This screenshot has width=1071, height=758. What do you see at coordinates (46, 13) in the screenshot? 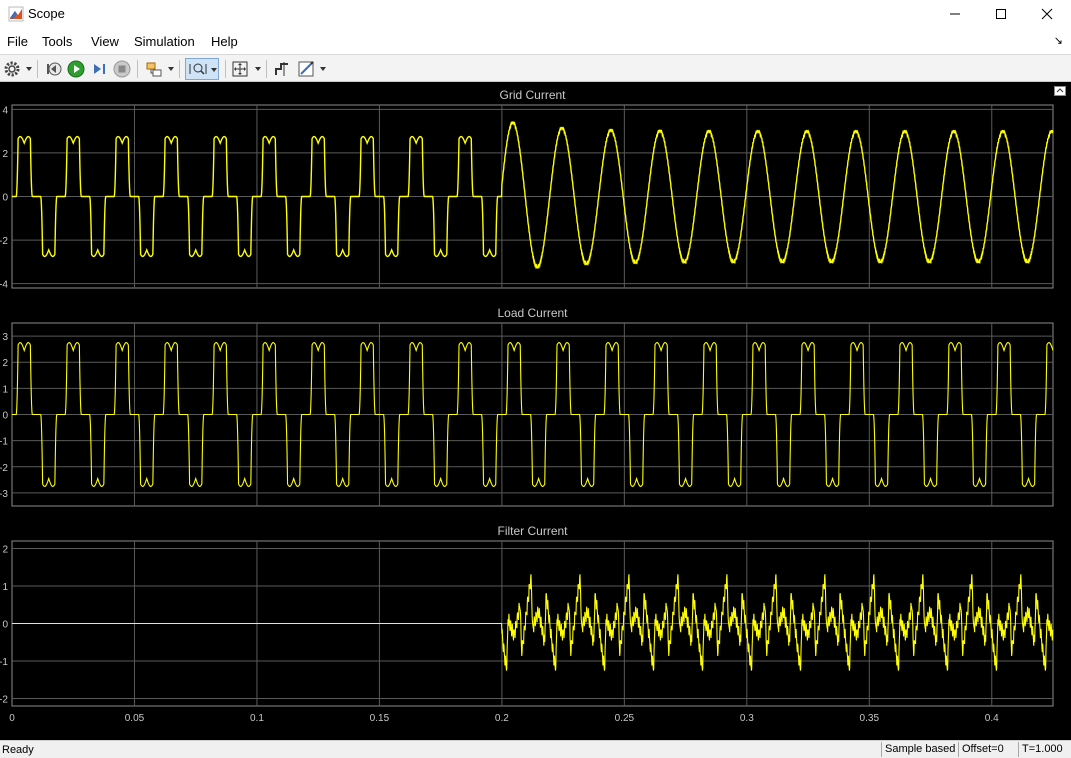
I see `window-title: Scope` at bounding box center [46, 13].